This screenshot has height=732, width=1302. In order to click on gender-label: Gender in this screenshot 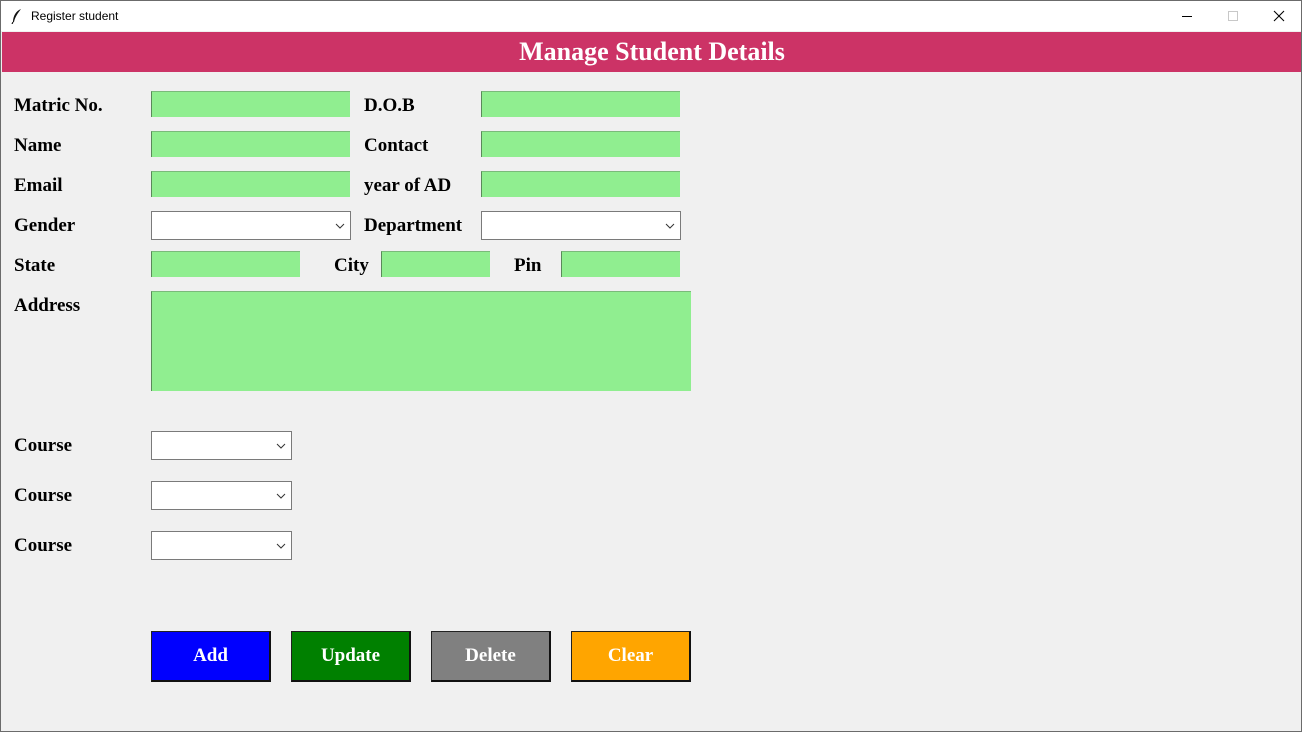, I will do `click(45, 225)`.